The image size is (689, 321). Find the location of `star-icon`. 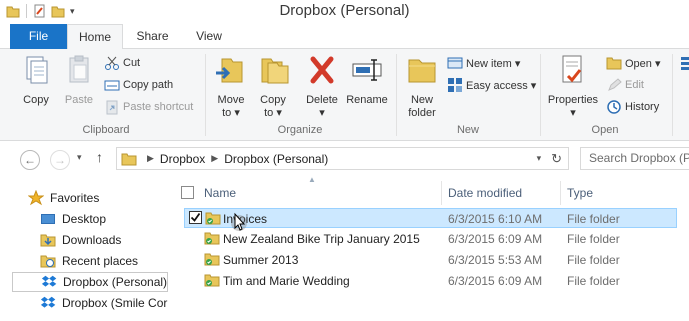

star-icon is located at coordinates (36, 198).